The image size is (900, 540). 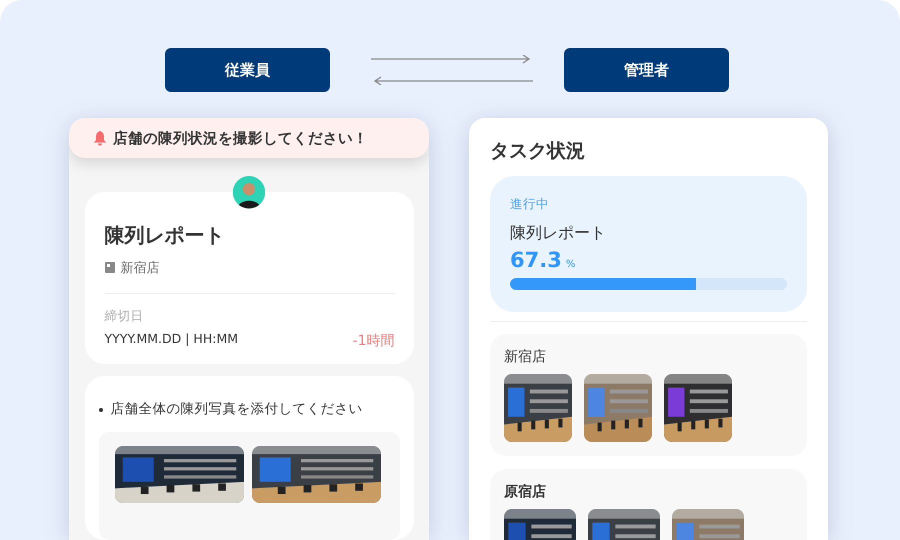 What do you see at coordinates (452, 70) in the screenshot?
I see `exchange-arrows-icon` at bounding box center [452, 70].